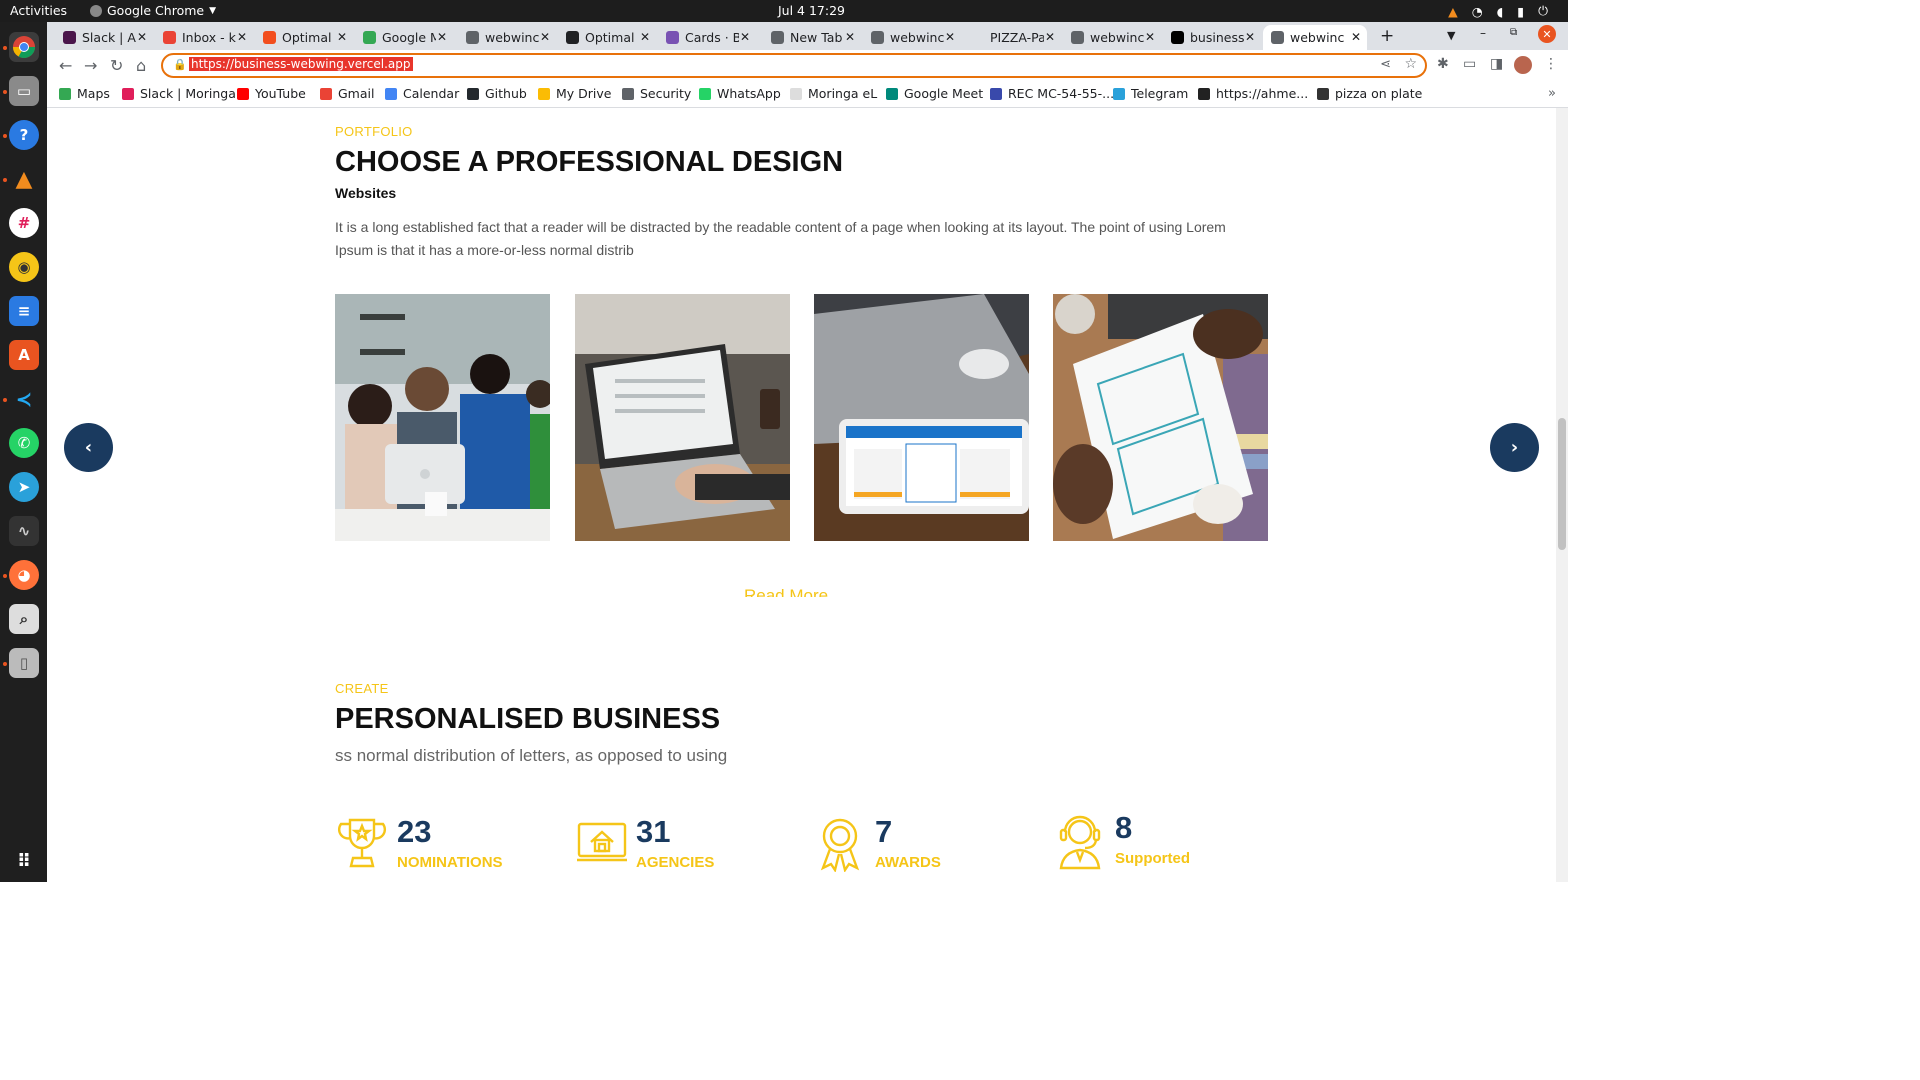  What do you see at coordinates (1160, 417) in the screenshot?
I see `portfolio-card-wireframe` at bounding box center [1160, 417].